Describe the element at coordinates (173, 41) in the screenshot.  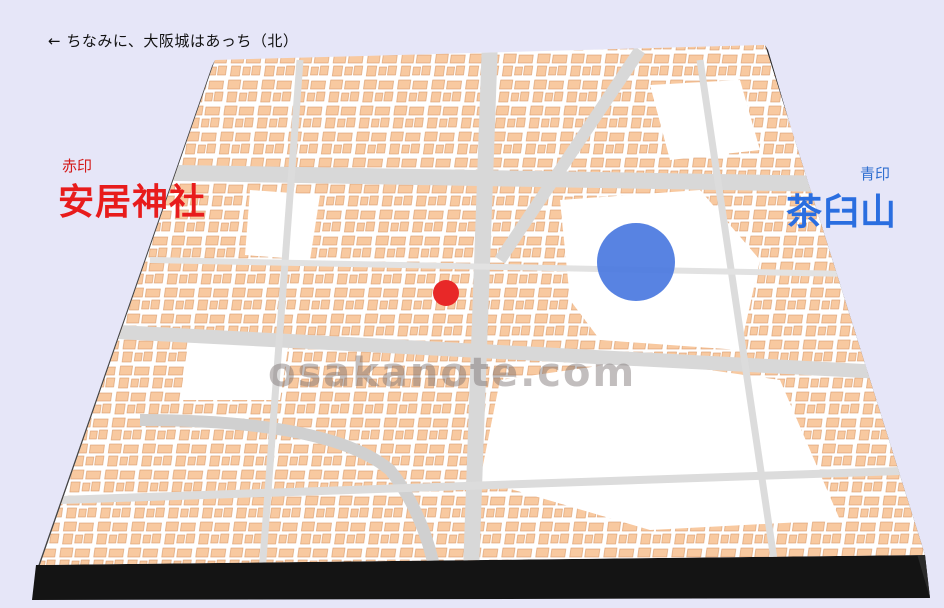
I see `north-direction-note: ← ちなみに、大阪城はあっち（北）` at that location.